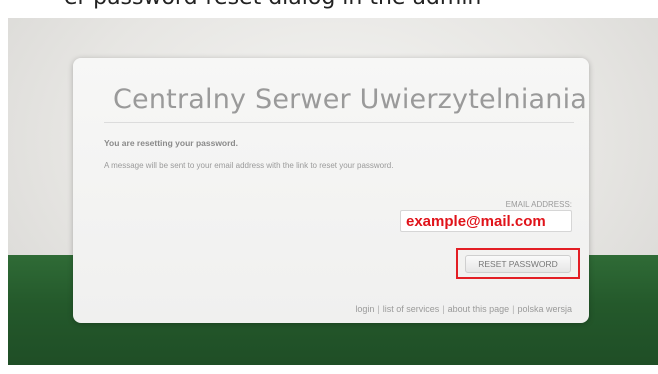  What do you see at coordinates (486, 221) in the screenshot?
I see `email-input` at bounding box center [486, 221].